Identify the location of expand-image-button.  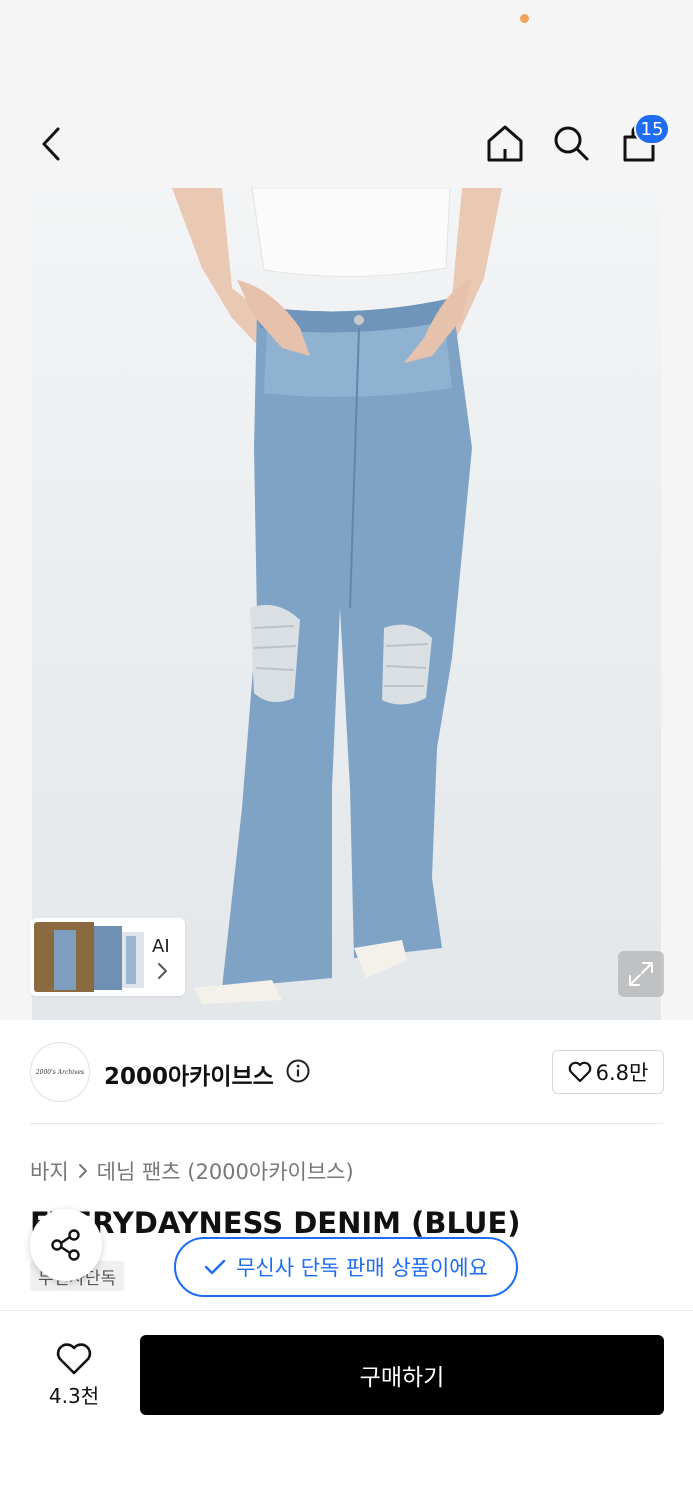
(641, 974).